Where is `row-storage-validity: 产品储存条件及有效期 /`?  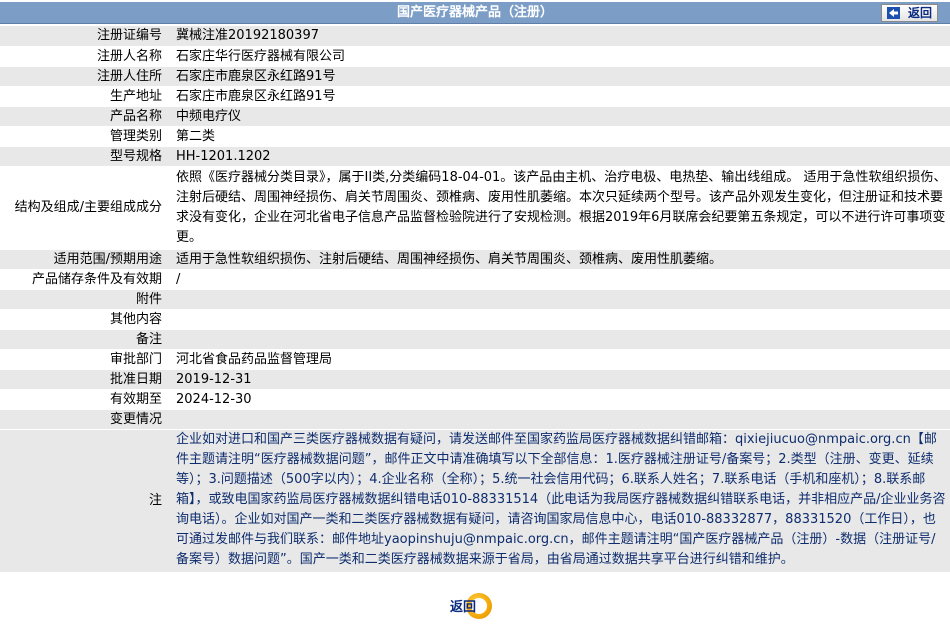 row-storage-validity: 产品储存条件及有效期 / is located at coordinates (475, 279).